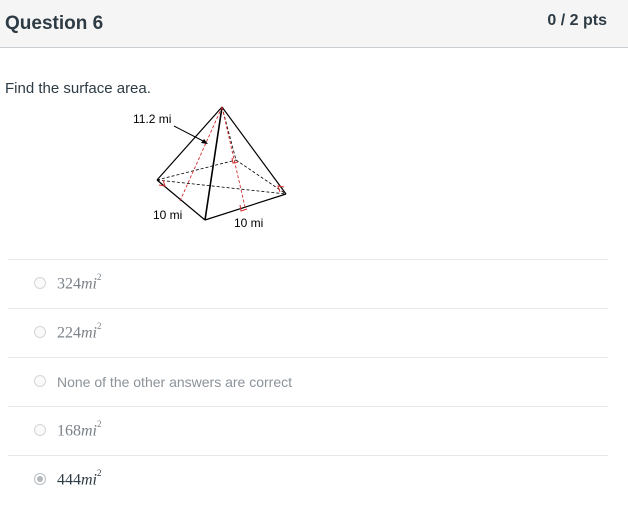 Image resolution: width=628 pixels, height=526 pixels. What do you see at coordinates (577, 20) in the screenshot?
I see `points-score: 0 / 2 pts` at bounding box center [577, 20].